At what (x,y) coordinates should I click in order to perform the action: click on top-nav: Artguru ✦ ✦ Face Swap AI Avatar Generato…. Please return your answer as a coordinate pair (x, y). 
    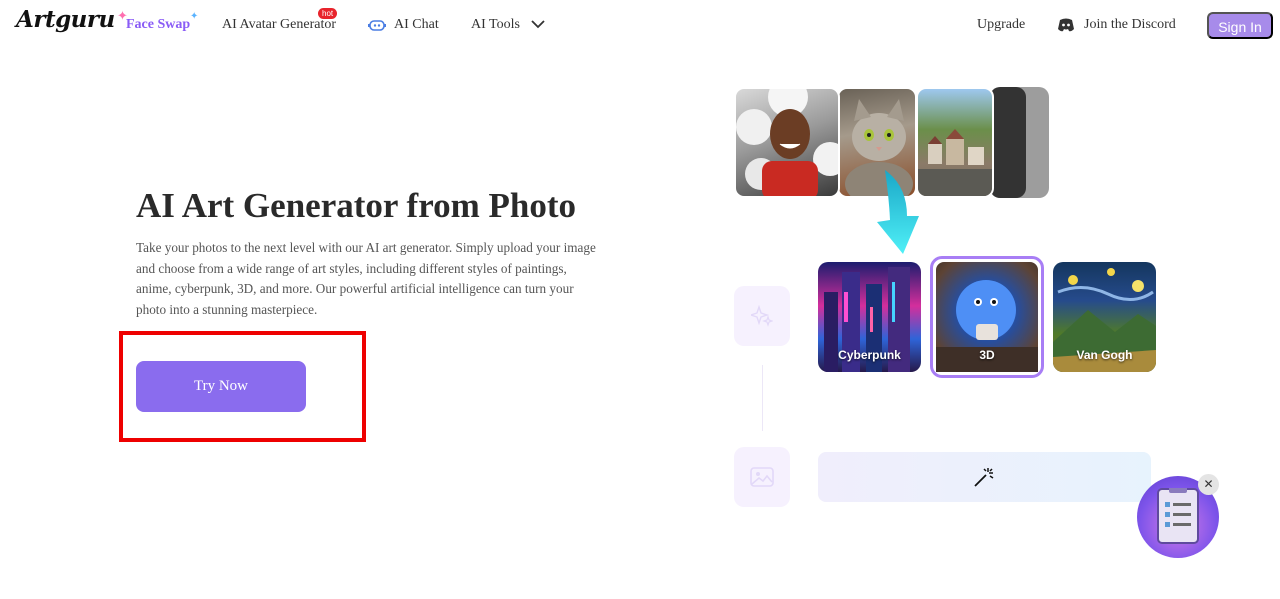
    Looking at the image, I should click on (640, 26).